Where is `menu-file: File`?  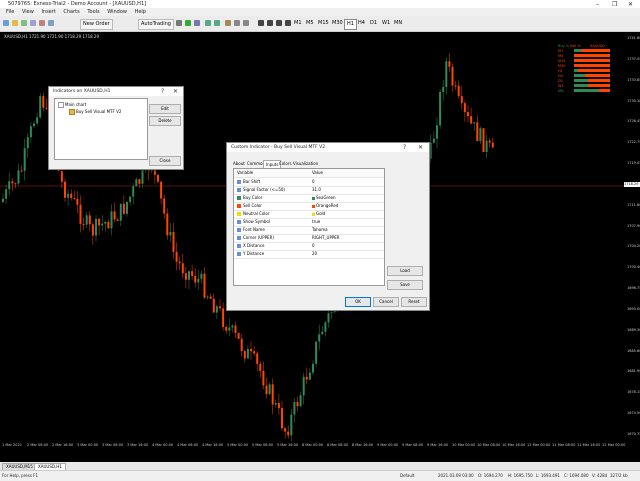 menu-file: File is located at coordinates (10, 12).